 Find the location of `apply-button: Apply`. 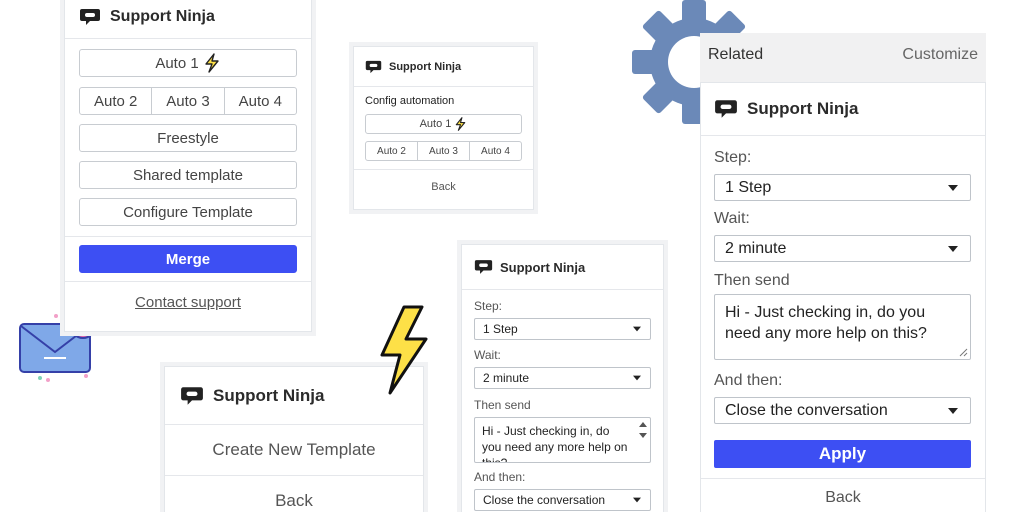

apply-button: Apply is located at coordinates (842, 454).